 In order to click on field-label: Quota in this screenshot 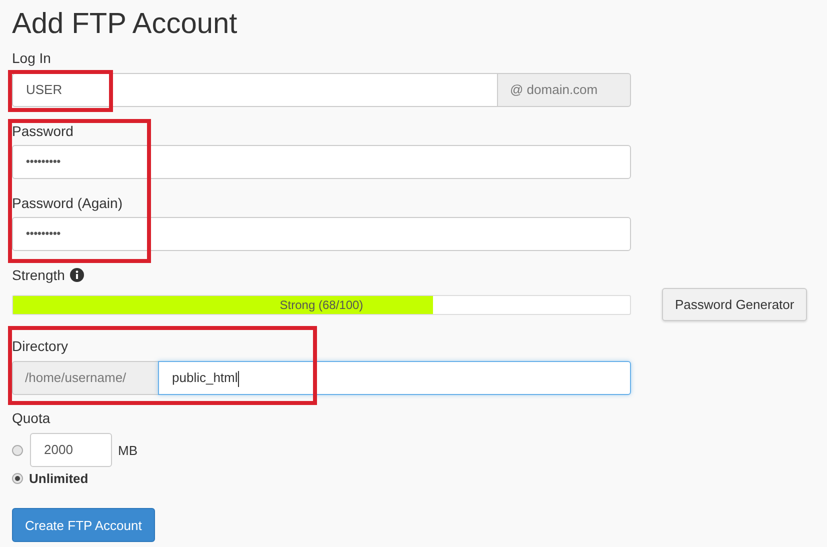, I will do `click(32, 418)`.